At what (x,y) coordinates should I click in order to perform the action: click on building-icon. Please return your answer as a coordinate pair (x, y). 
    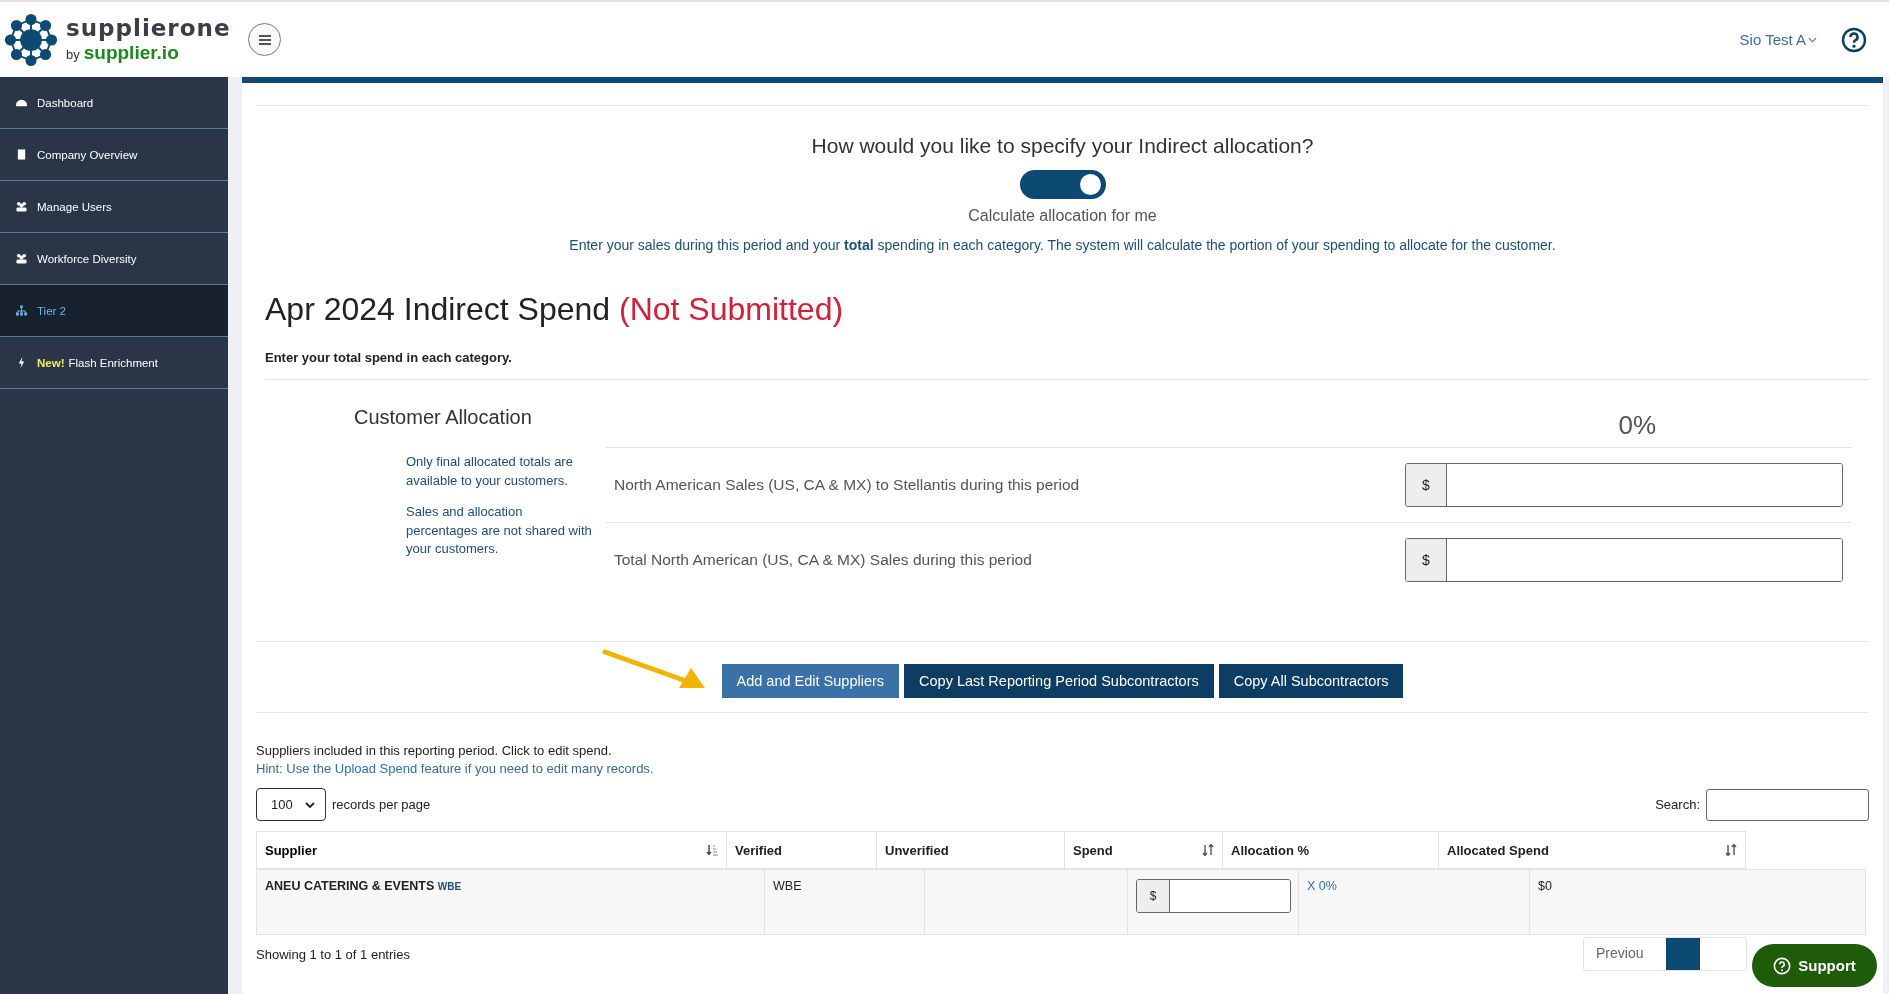
    Looking at the image, I should click on (21, 154).